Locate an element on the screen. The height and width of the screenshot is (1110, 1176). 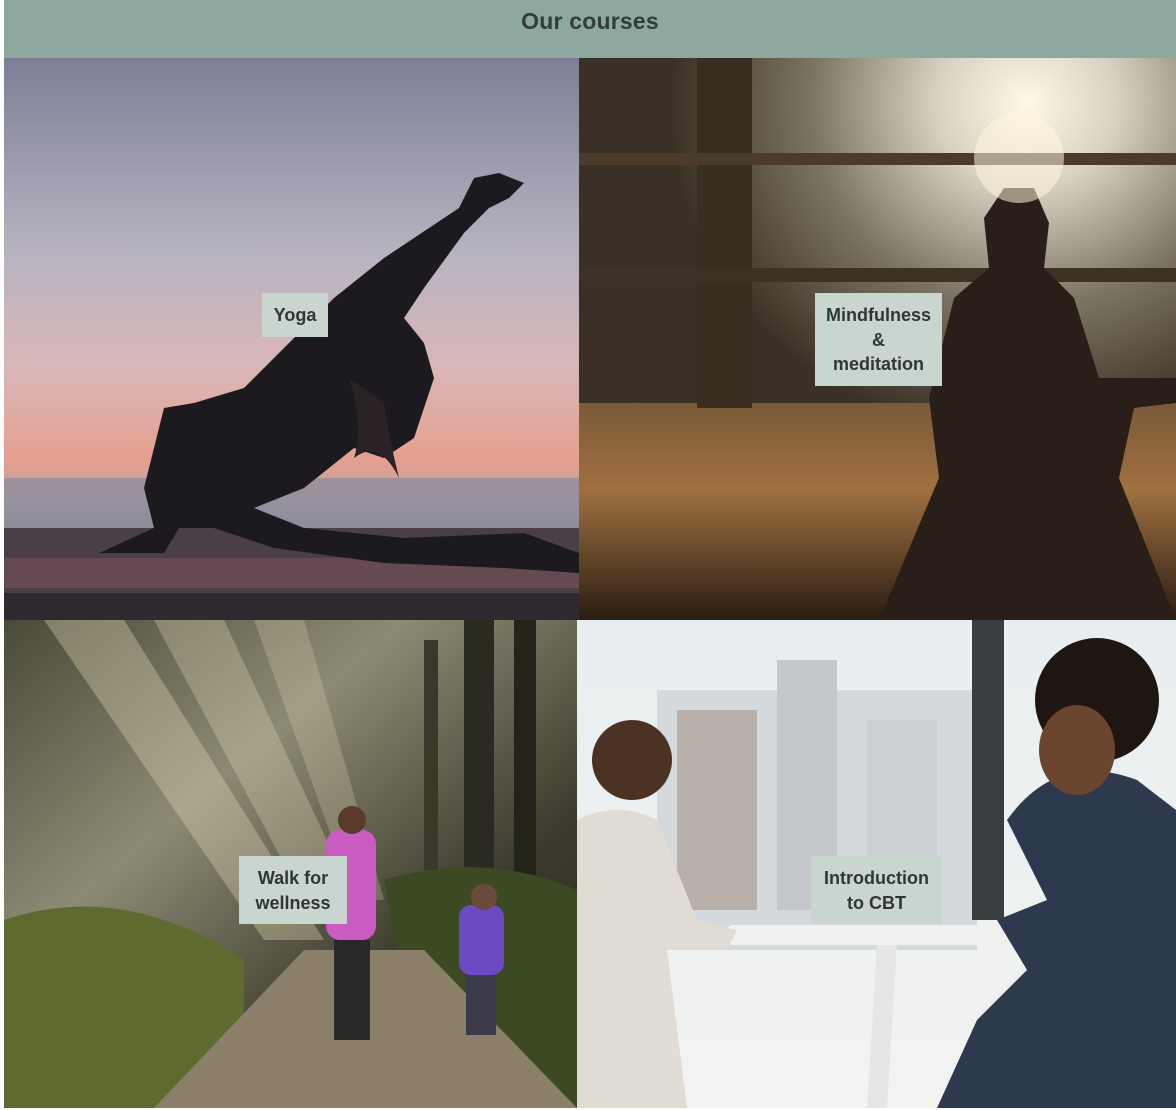
course-label-walk: Walk for wellness is located at coordinates (293, 890).